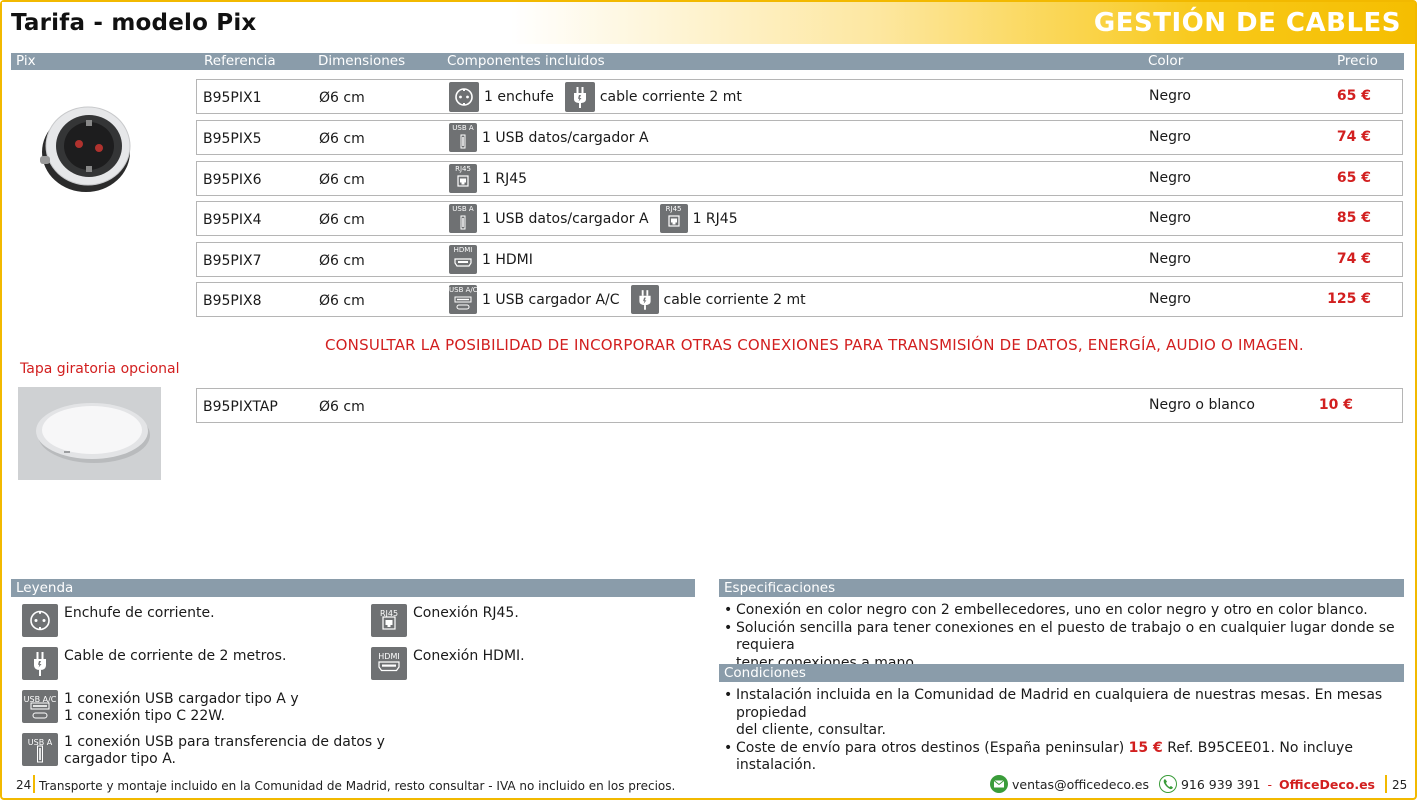 This screenshot has height=800, width=1417. I want to click on col-ref: Referencia, so click(240, 61).